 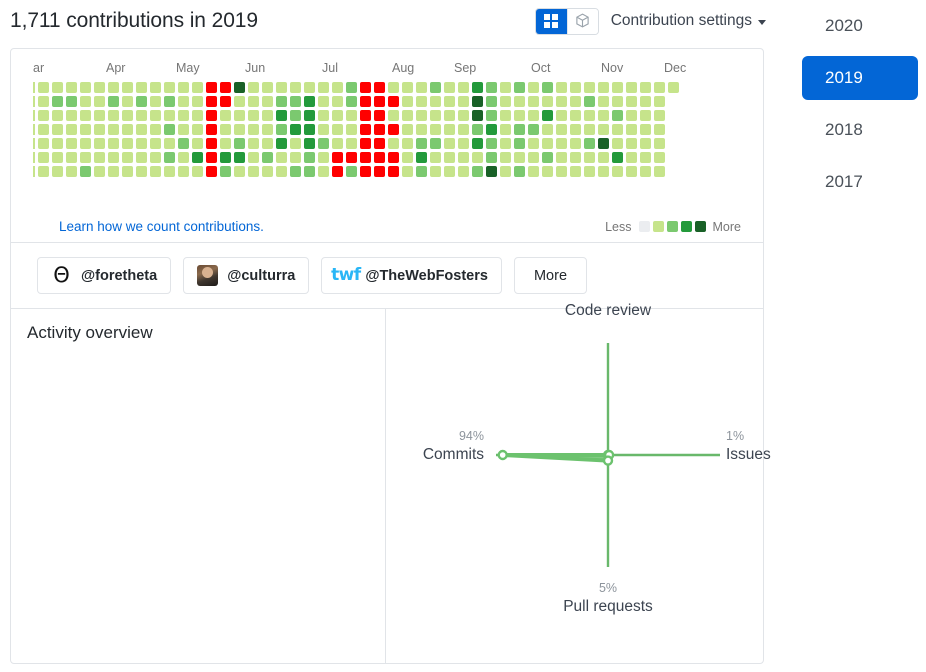 I want to click on view-toggle-group, so click(x=566, y=21).